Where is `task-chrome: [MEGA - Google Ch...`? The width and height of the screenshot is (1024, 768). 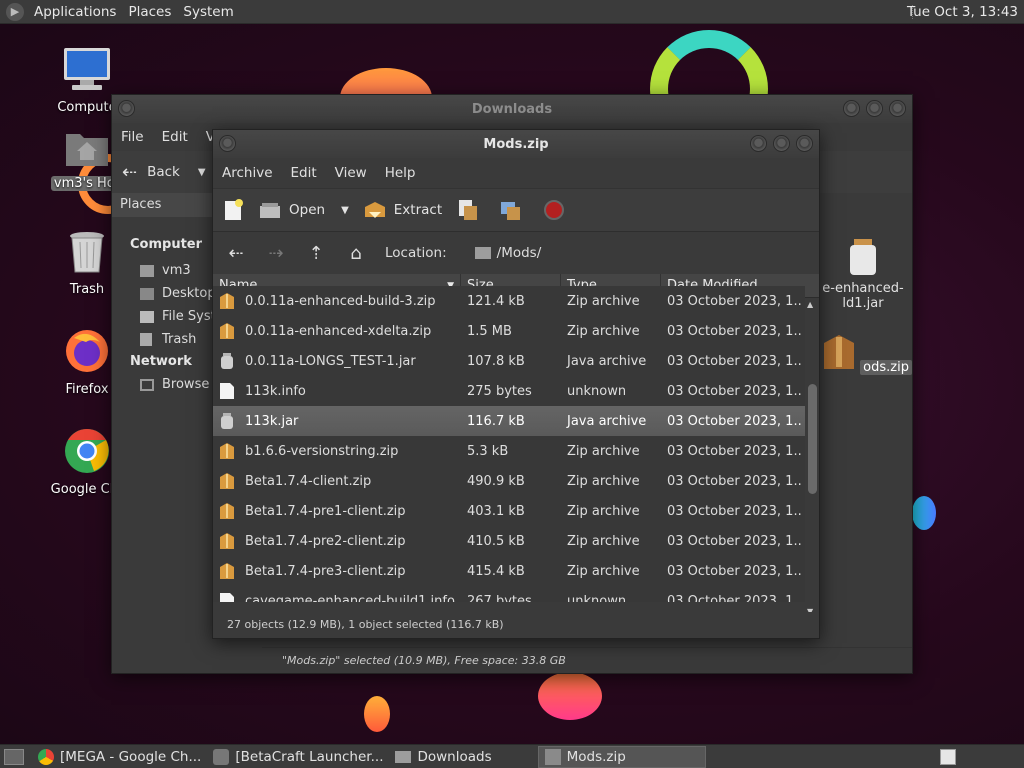
task-chrome: [MEGA - Google Ch... is located at coordinates (119, 757).